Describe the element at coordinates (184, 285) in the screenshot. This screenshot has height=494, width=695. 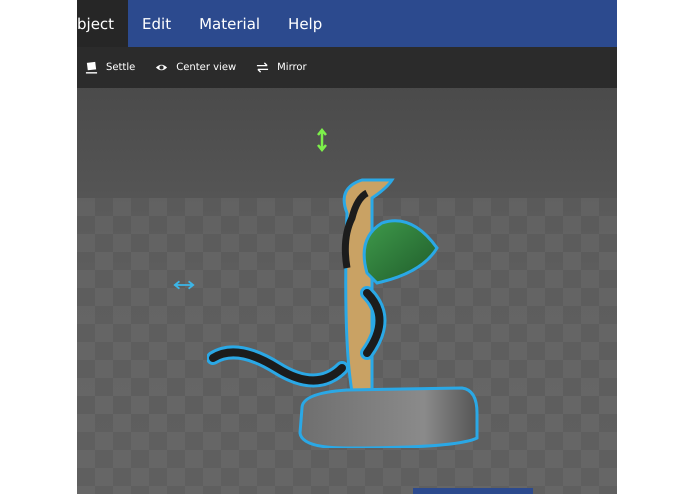
I see `horizontal-arrow-icon` at that location.